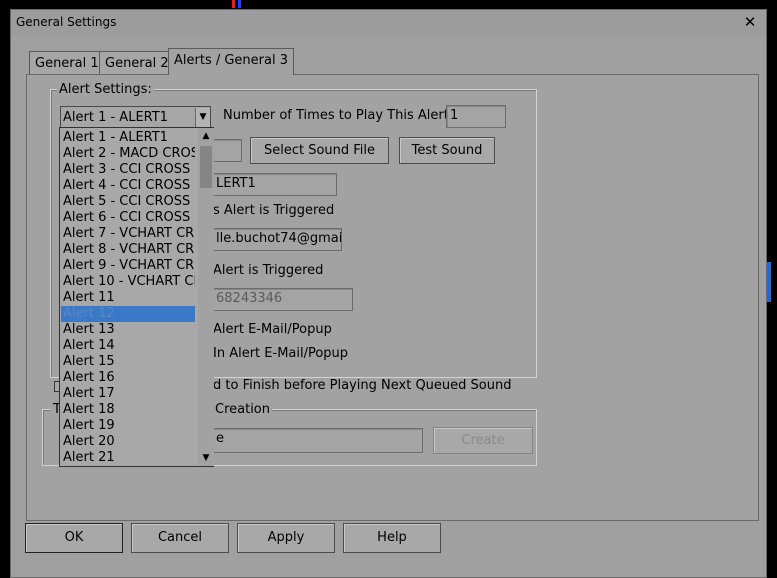 Image resolution: width=777 pixels, height=578 pixels. What do you see at coordinates (128, 266) in the screenshot?
I see `dropdown-item: Alert 9 - VCHART CRO` at bounding box center [128, 266].